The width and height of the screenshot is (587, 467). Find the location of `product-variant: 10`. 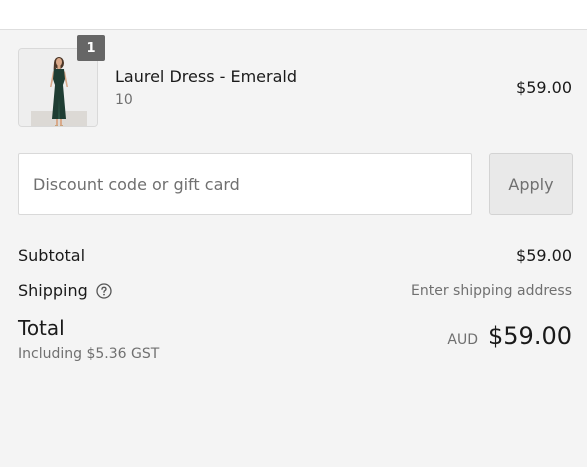

product-variant: 10 is located at coordinates (124, 100).